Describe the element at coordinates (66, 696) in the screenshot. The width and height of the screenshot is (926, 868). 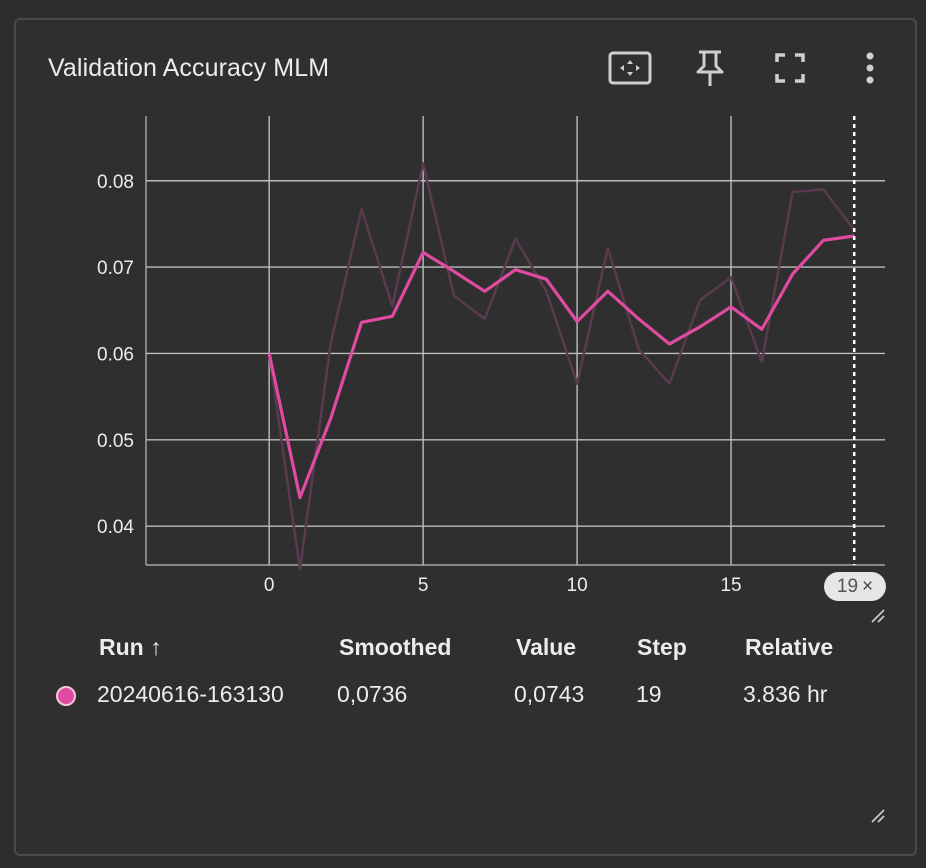
I see `run-color-swatch` at that location.